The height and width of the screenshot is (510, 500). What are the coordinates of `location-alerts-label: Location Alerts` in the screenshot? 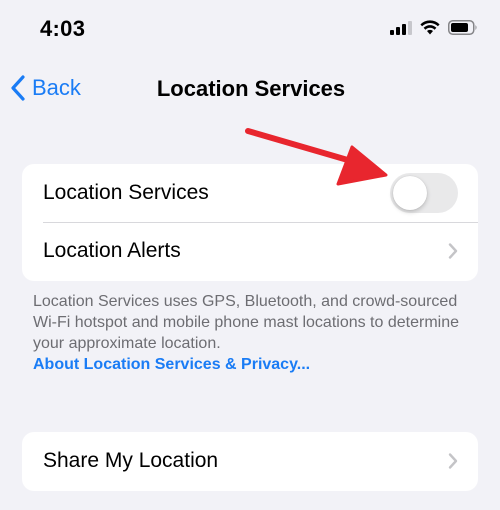 It's located at (112, 250).